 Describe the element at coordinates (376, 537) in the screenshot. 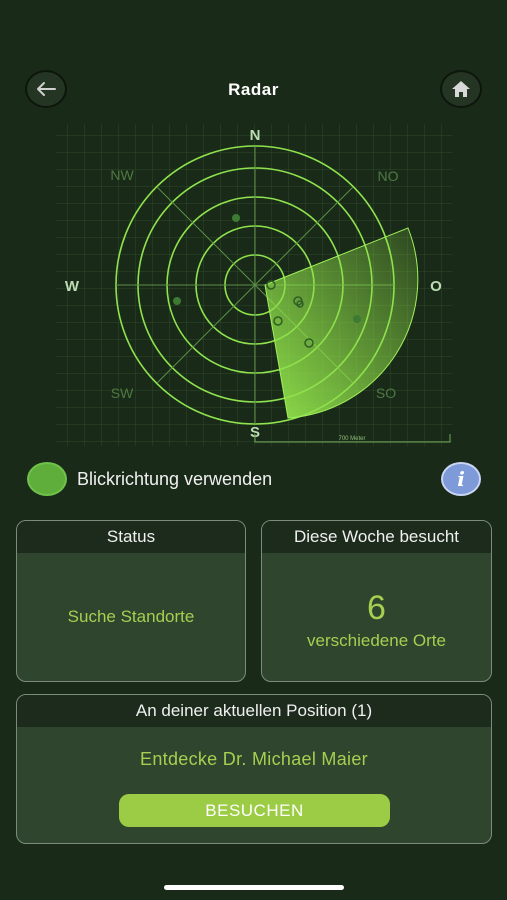

I see `weekly-visits-title: Diese Woche besucht` at that location.